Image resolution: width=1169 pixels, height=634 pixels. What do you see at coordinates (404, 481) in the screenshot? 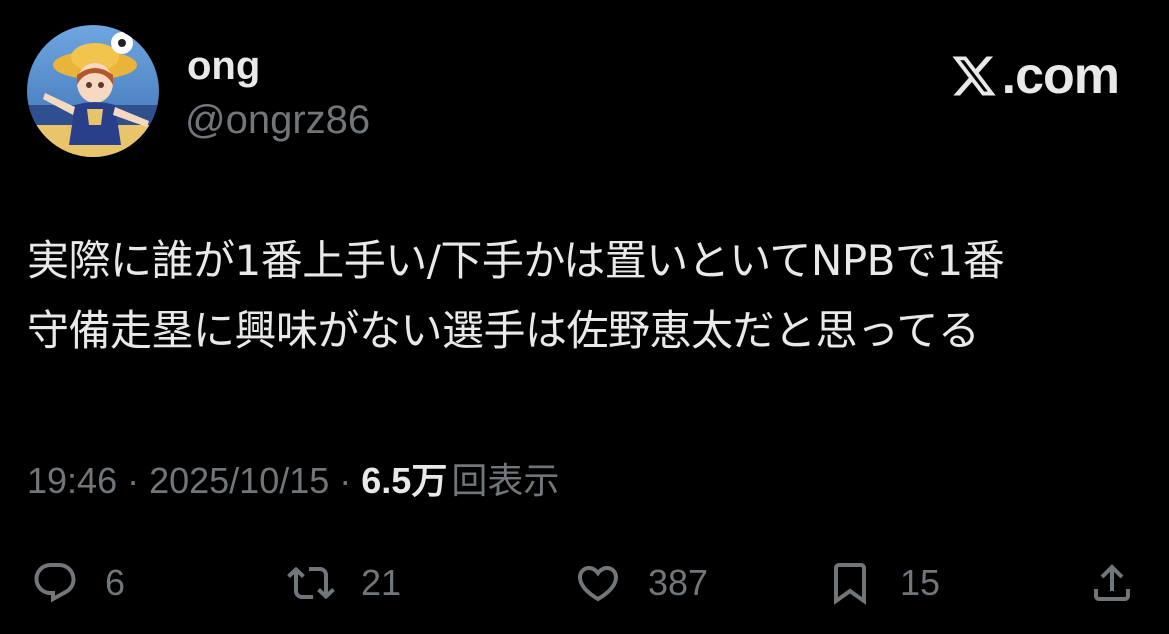
I see `views-count: 6.5万` at bounding box center [404, 481].